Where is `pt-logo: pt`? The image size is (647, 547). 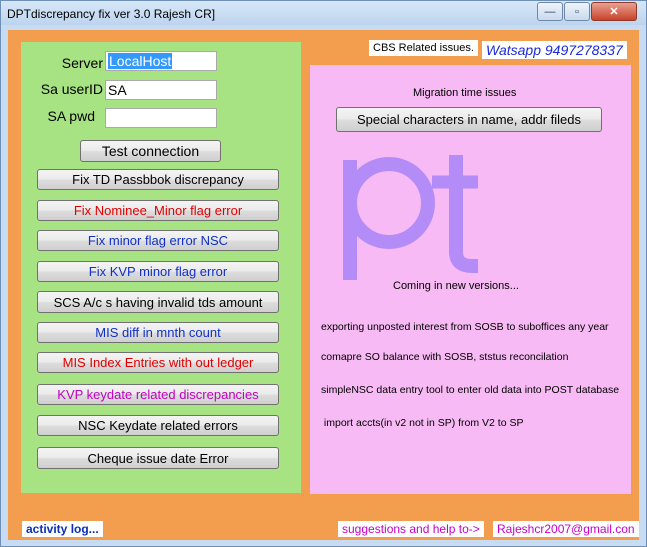
pt-logo: pt is located at coordinates (410, 217).